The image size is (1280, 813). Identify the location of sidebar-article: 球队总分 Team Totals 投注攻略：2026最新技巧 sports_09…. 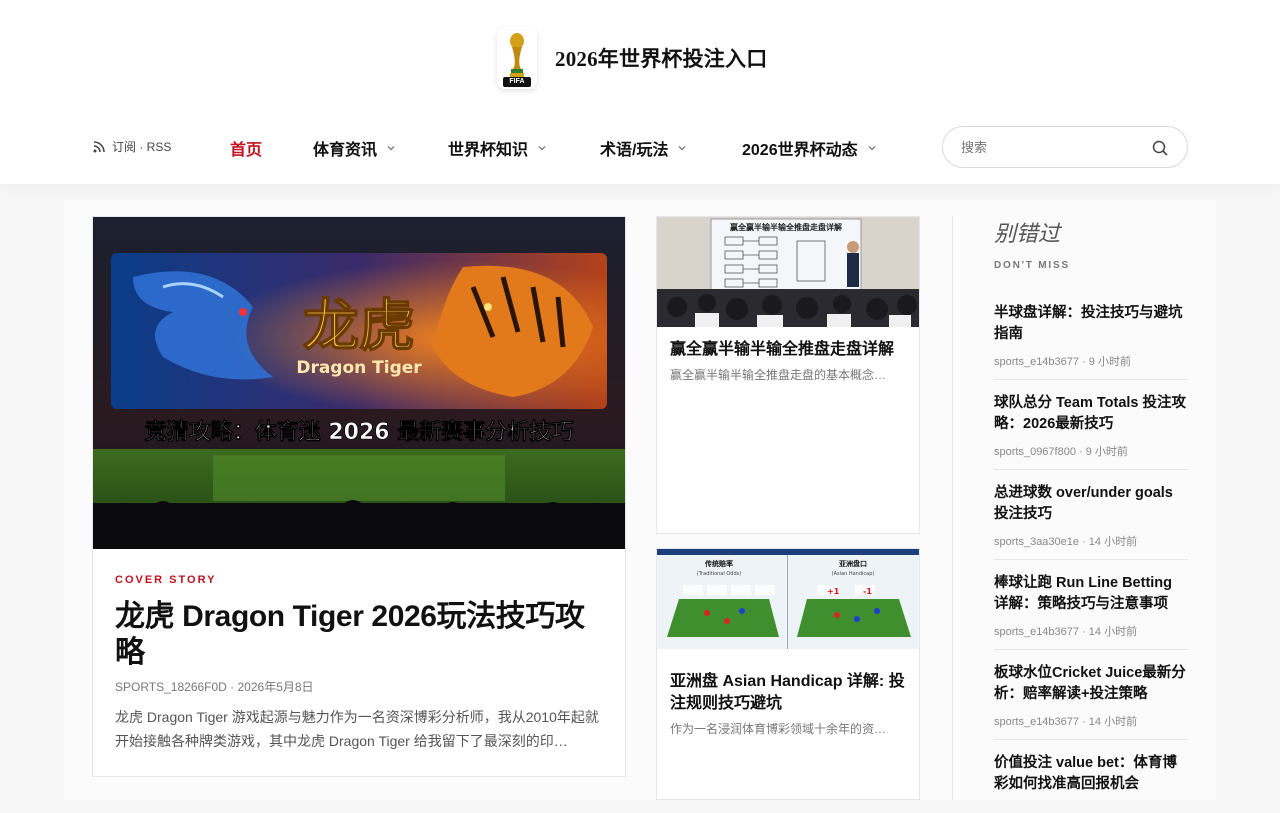
(1091, 431).